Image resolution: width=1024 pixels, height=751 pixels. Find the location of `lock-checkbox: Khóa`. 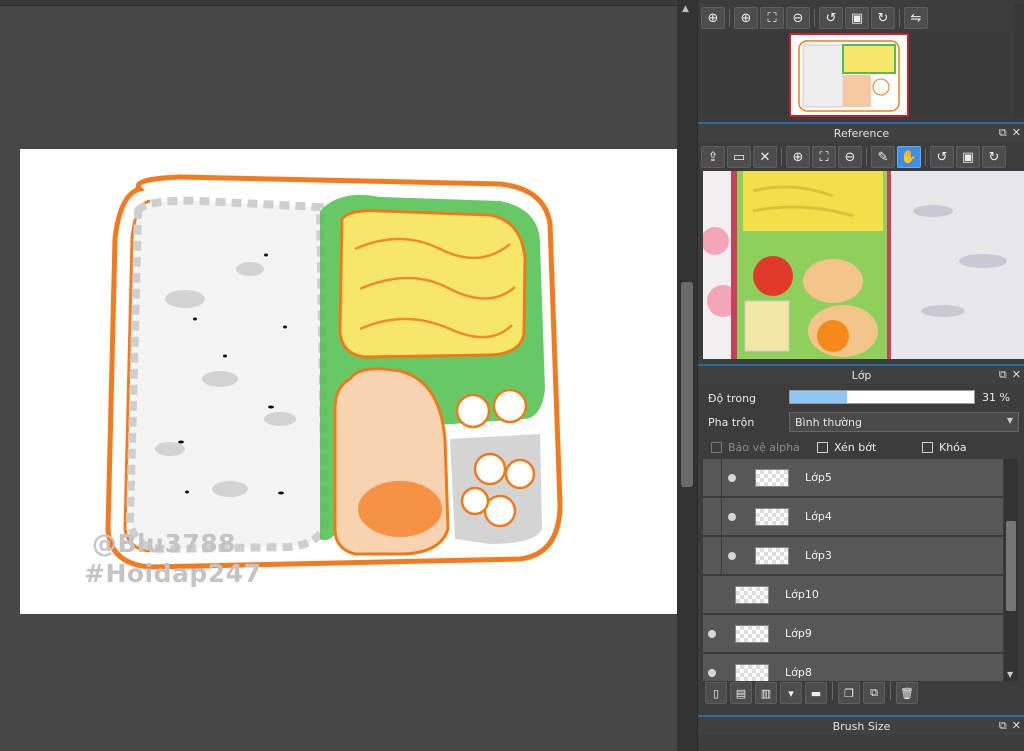

lock-checkbox: Khóa is located at coordinates (944, 447).